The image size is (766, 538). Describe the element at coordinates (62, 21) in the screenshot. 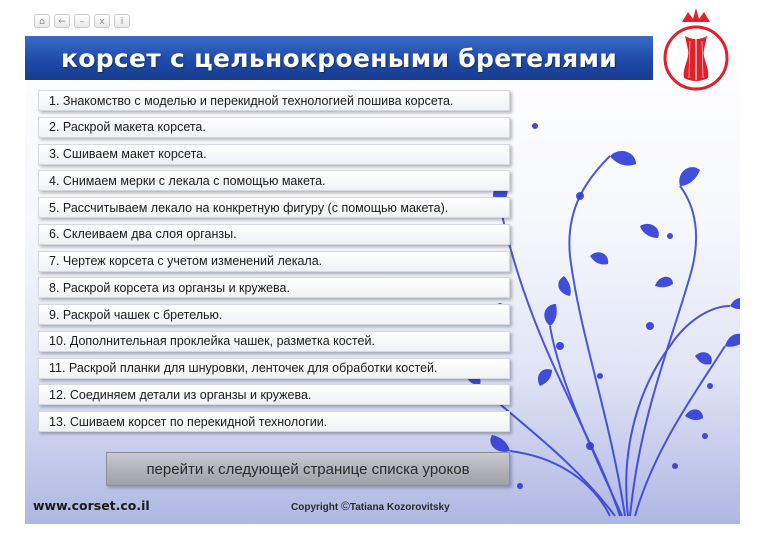

I see `back-icon: ←` at that location.